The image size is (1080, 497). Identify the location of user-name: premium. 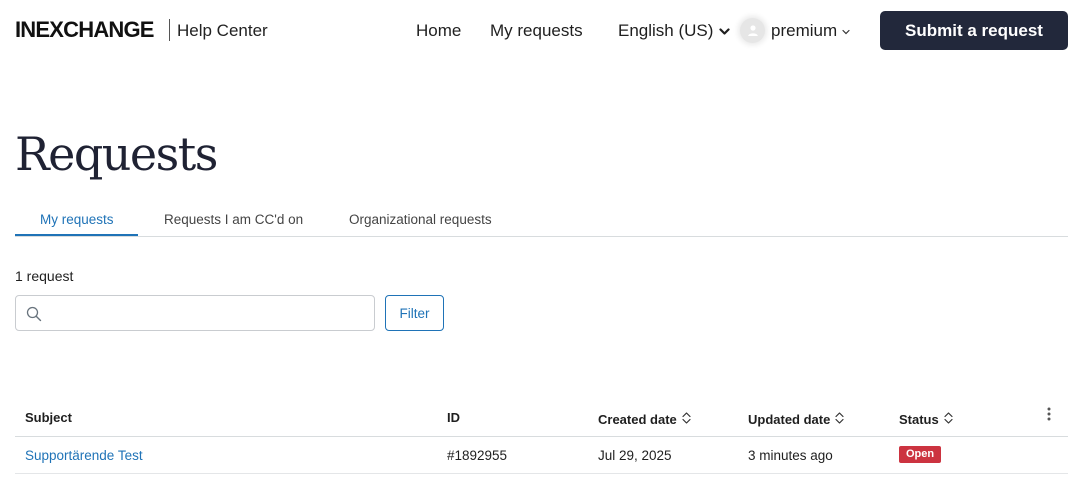
(804, 30).